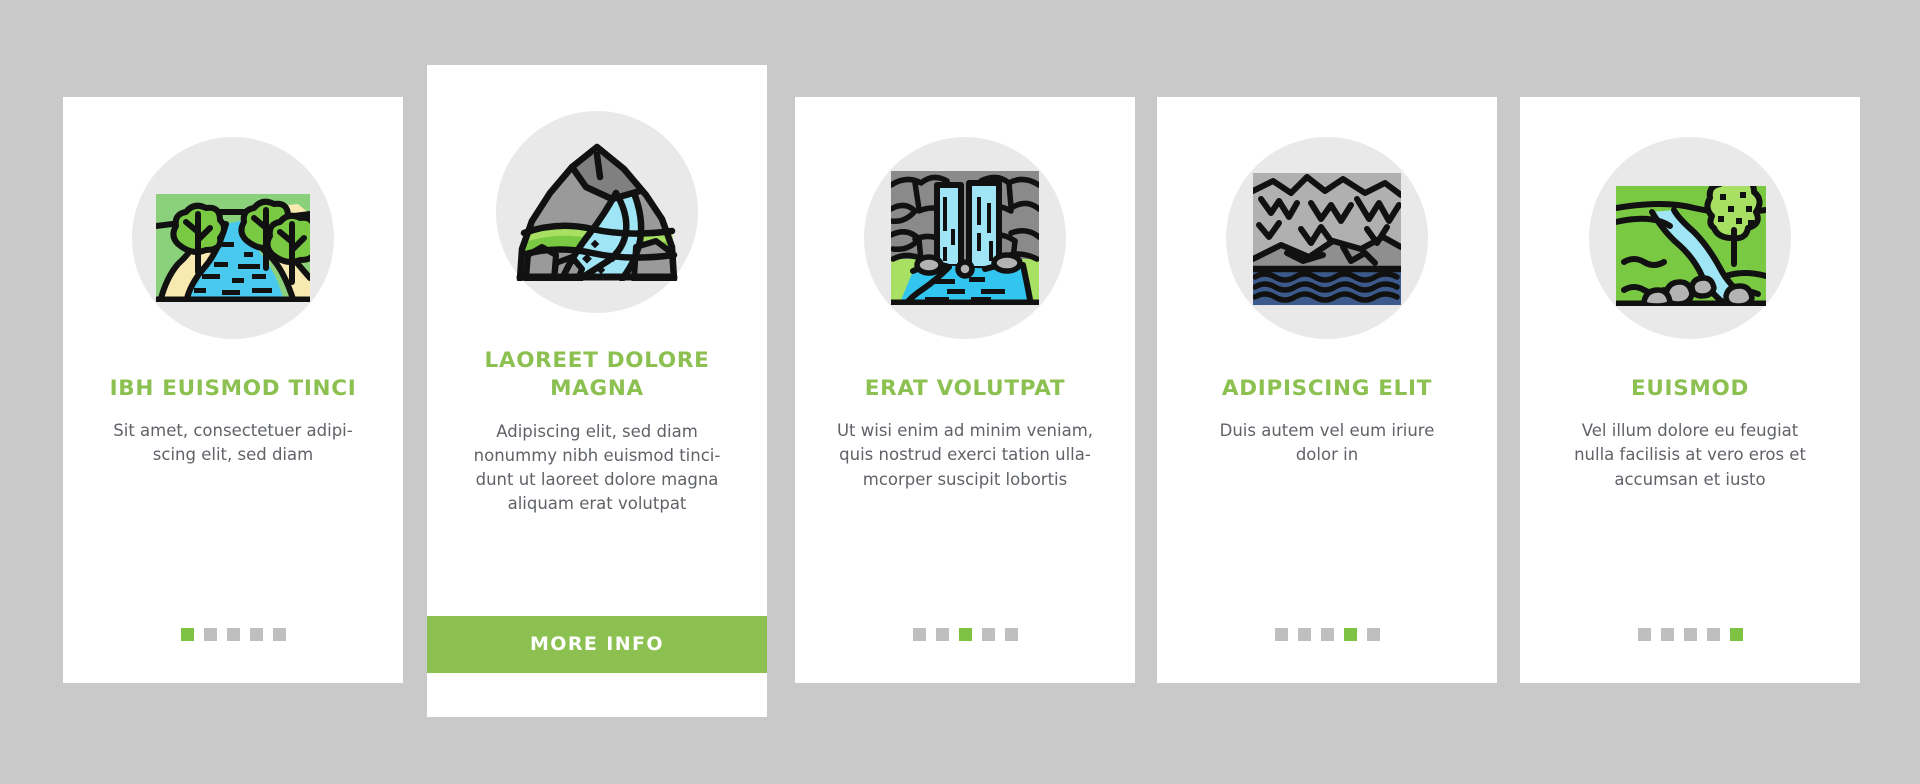  I want to click on card-title: LAOREET DOLORE MAGNA, so click(597, 375).